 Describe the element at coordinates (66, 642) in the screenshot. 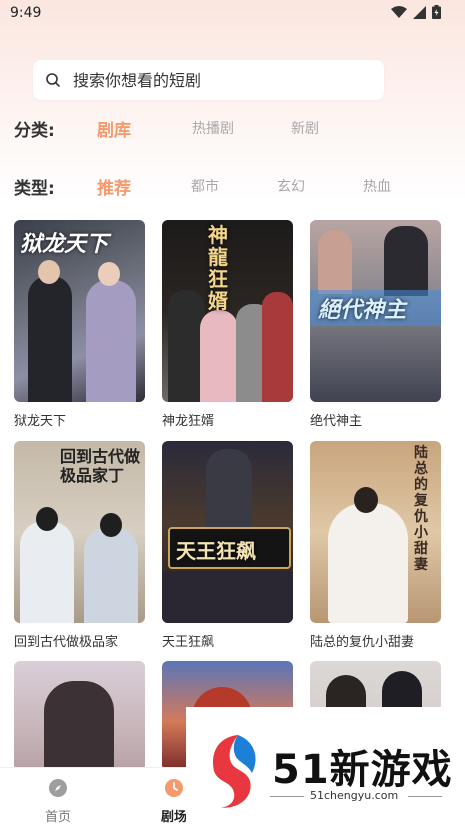

I see `drama-title: 回到古代做极品家` at that location.